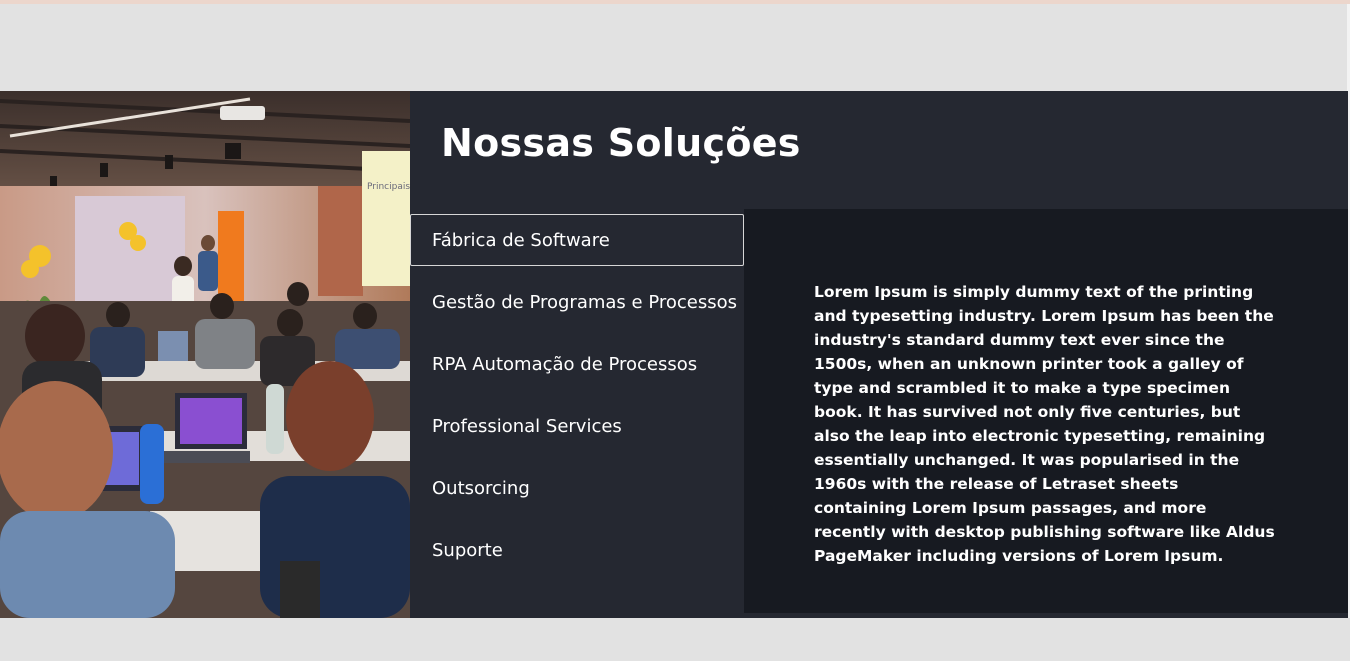 The width and height of the screenshot is (1350, 661). Describe the element at coordinates (577, 550) in the screenshot. I see `tab-suporte: Suporte` at that location.